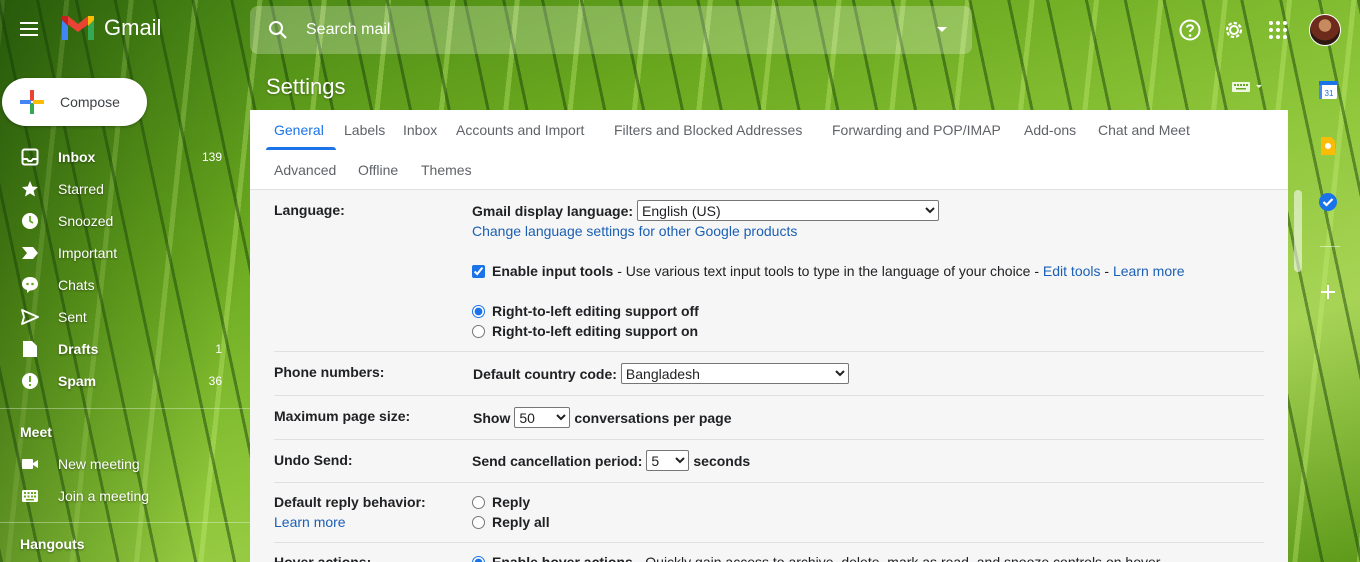 The width and height of the screenshot is (1360, 562). Describe the element at coordinates (309, 210) in the screenshot. I see `language-label: Language:` at that location.